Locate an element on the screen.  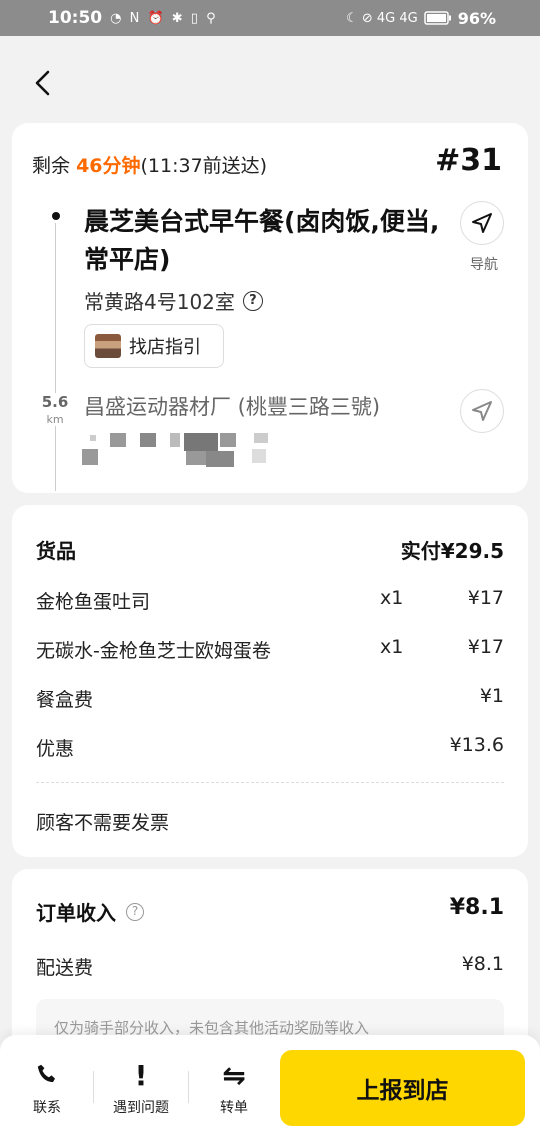
navigate-destination-button is located at coordinates (482, 411).